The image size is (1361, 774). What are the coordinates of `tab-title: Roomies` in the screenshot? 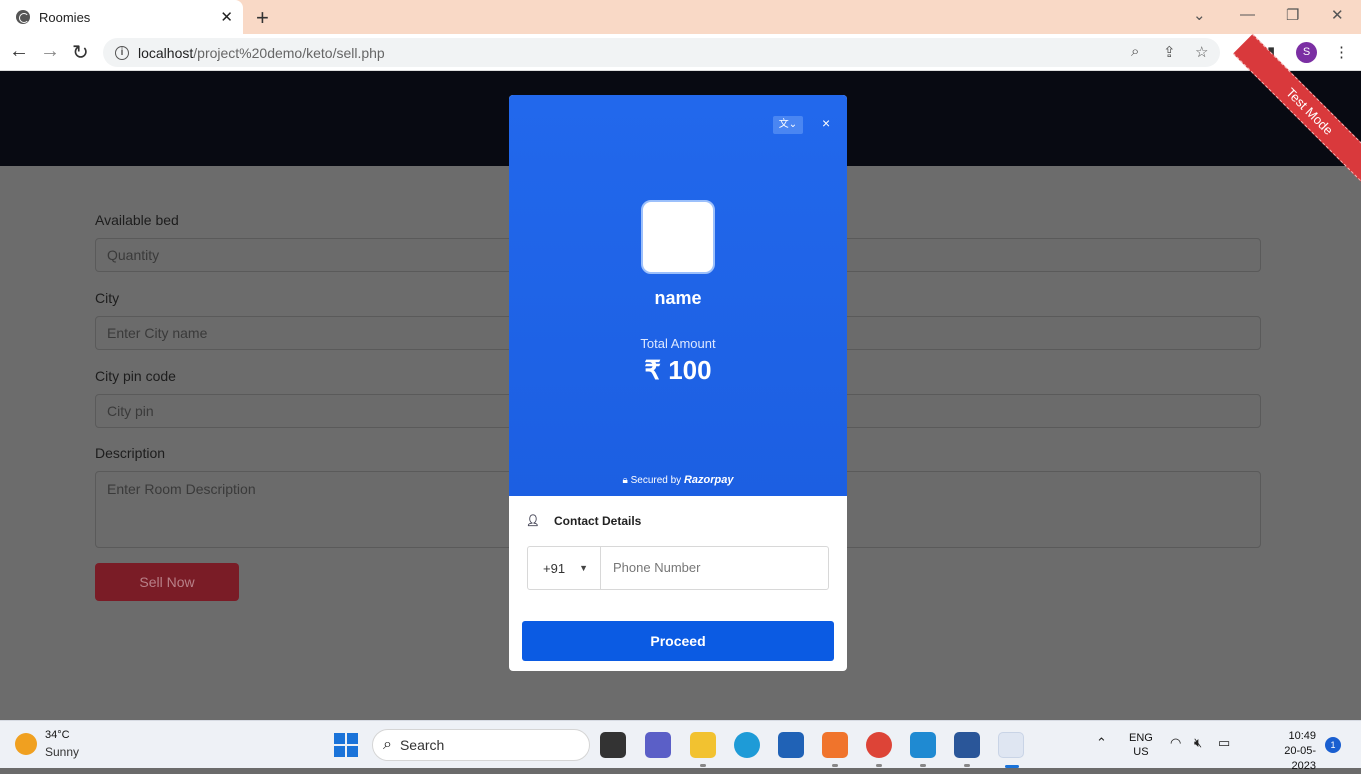 It's located at (65, 17).